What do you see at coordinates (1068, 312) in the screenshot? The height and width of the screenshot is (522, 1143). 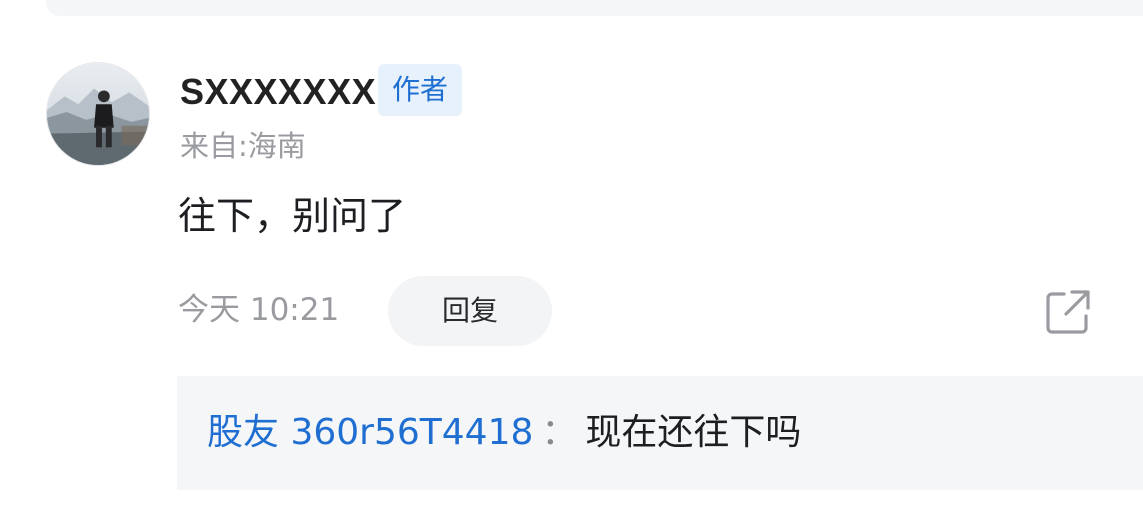 I see `share-external-icon` at bounding box center [1068, 312].